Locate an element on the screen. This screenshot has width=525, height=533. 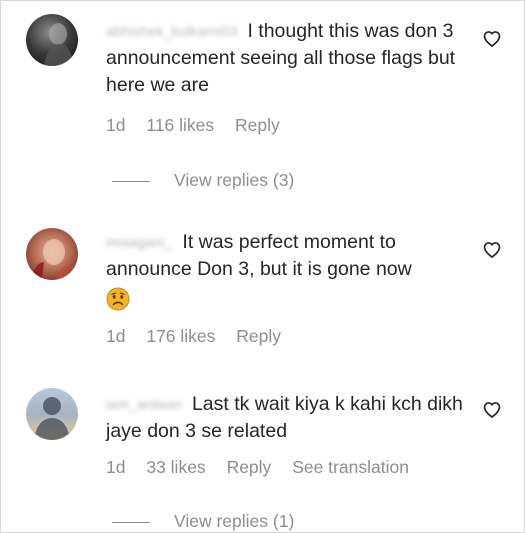
view-replies-button: View replies (1) is located at coordinates (203, 521).